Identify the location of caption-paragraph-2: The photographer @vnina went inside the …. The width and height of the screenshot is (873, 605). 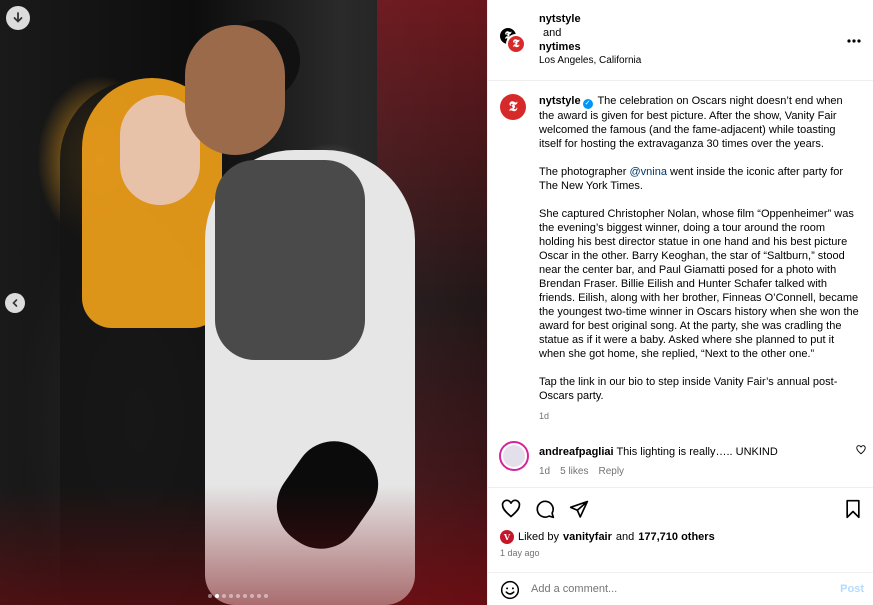
(699, 179).